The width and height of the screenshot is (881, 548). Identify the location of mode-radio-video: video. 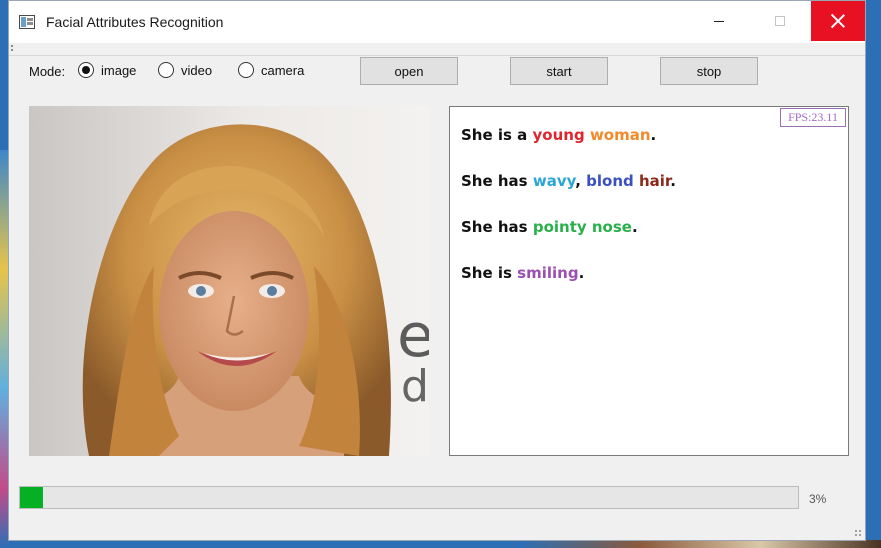
(185, 70).